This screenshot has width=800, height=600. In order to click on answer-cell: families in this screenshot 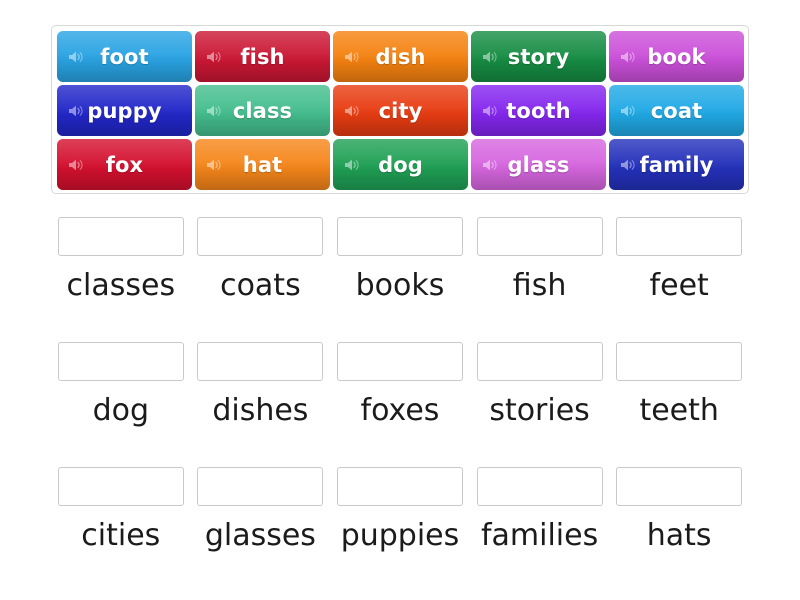, I will do `click(540, 522)`.